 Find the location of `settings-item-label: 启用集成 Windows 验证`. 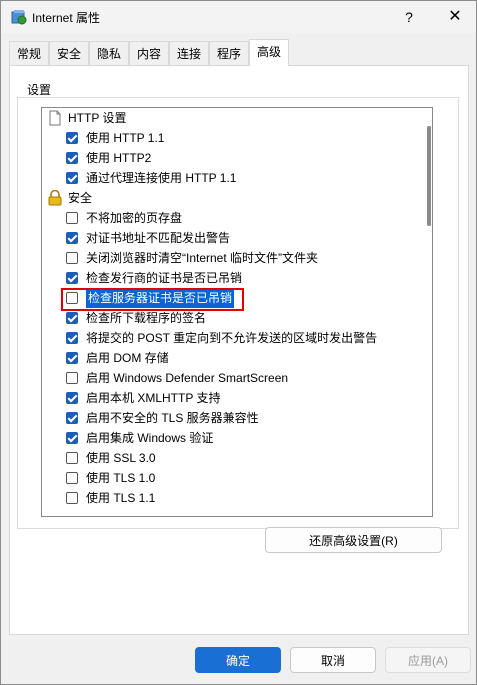

settings-item-label: 启用集成 Windows 验证 is located at coordinates (149, 438).